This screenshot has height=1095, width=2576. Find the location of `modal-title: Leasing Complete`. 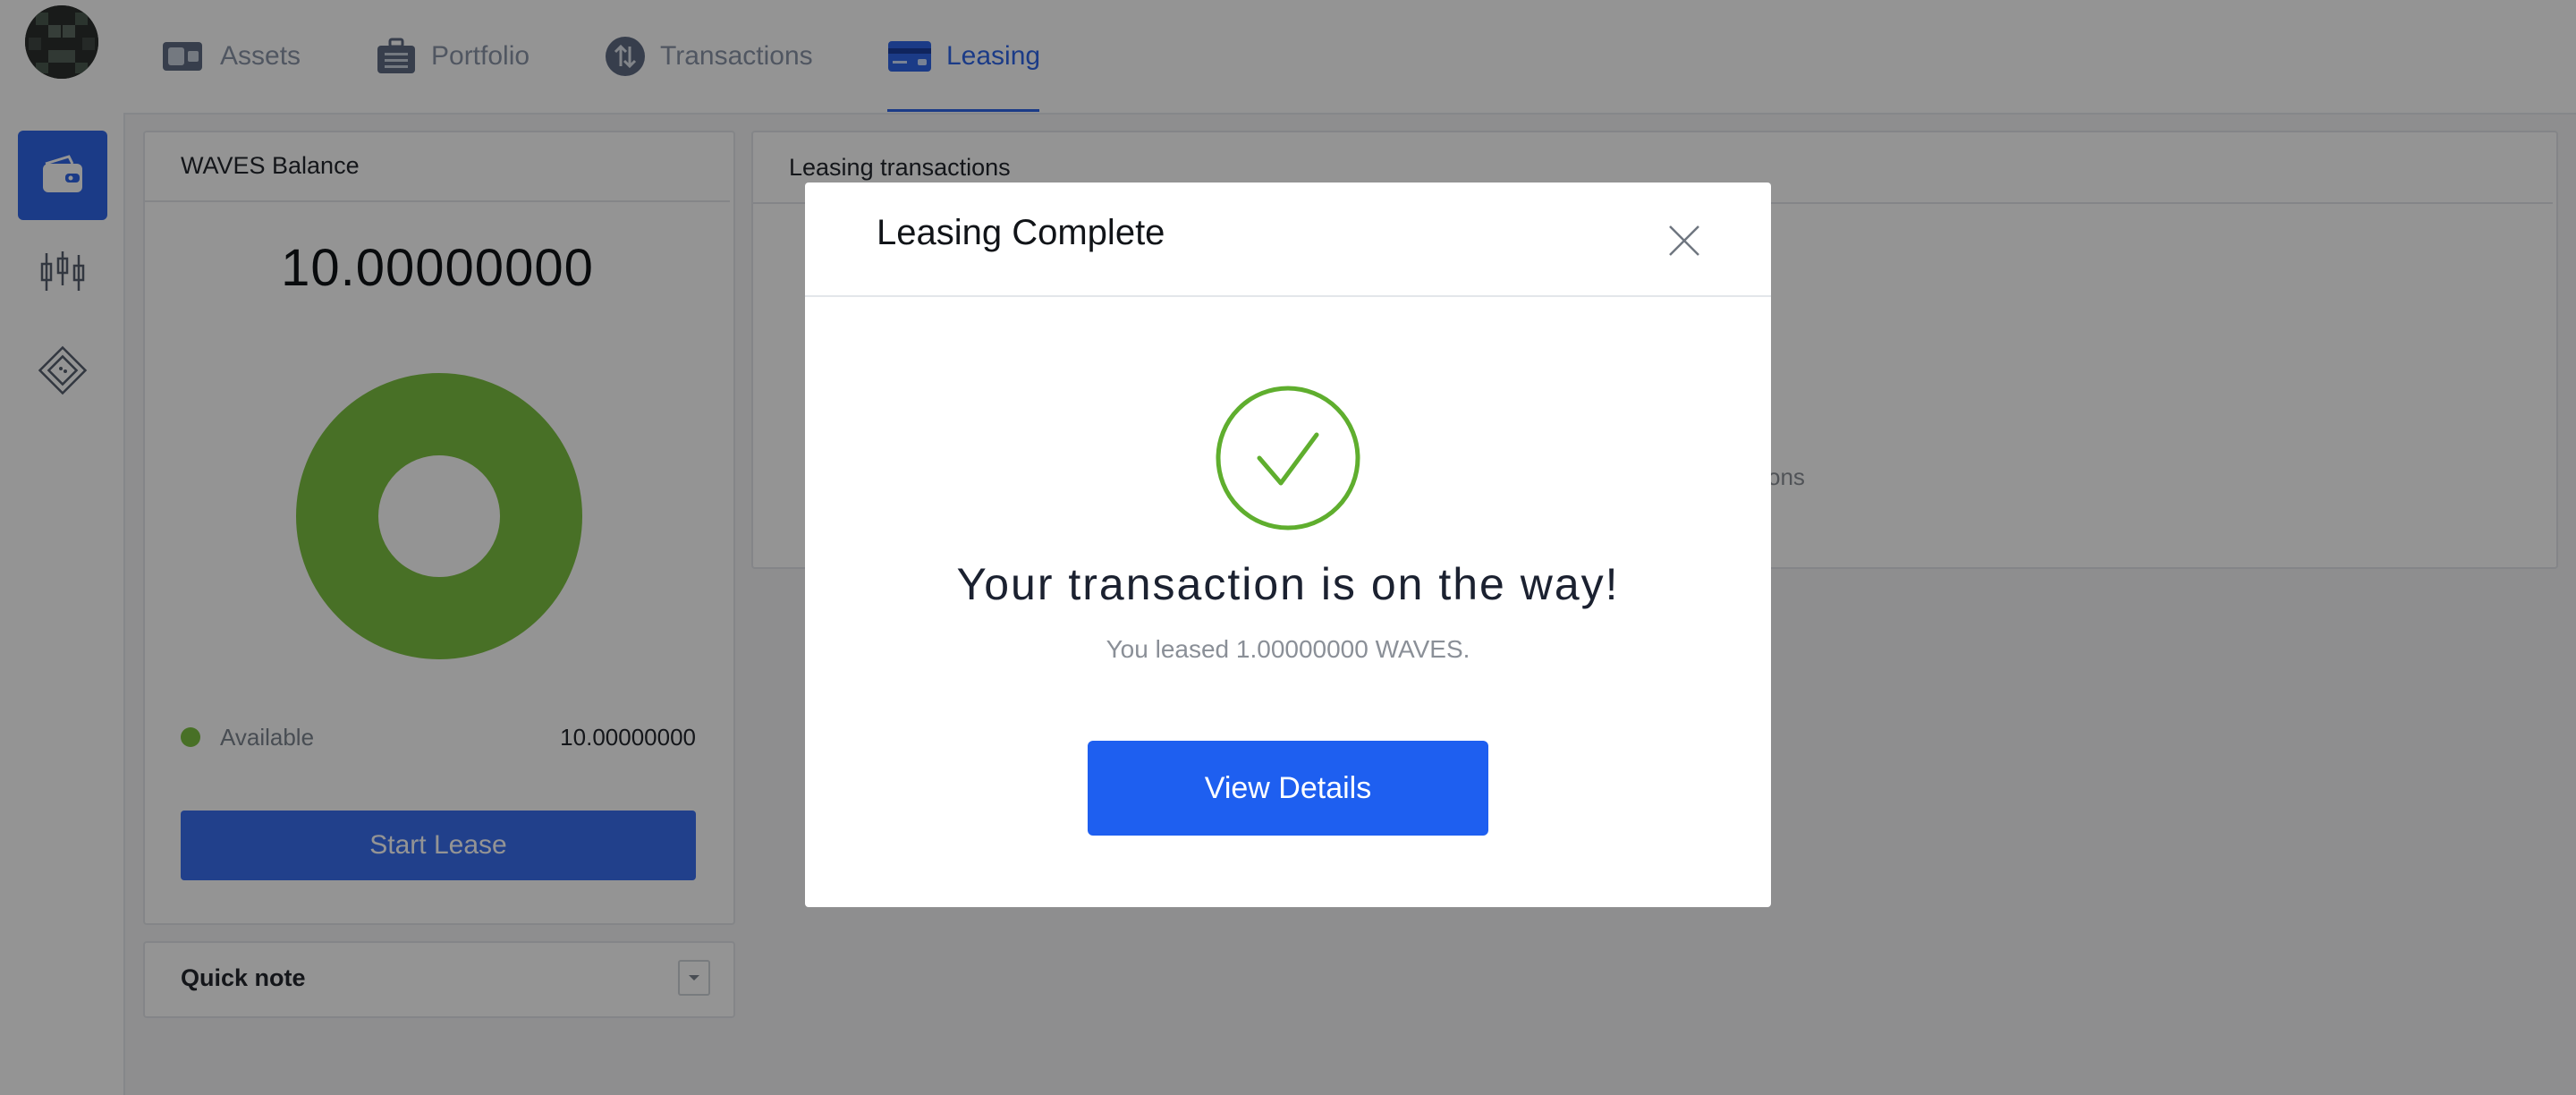

modal-title: Leasing Complete is located at coordinates (1021, 232).